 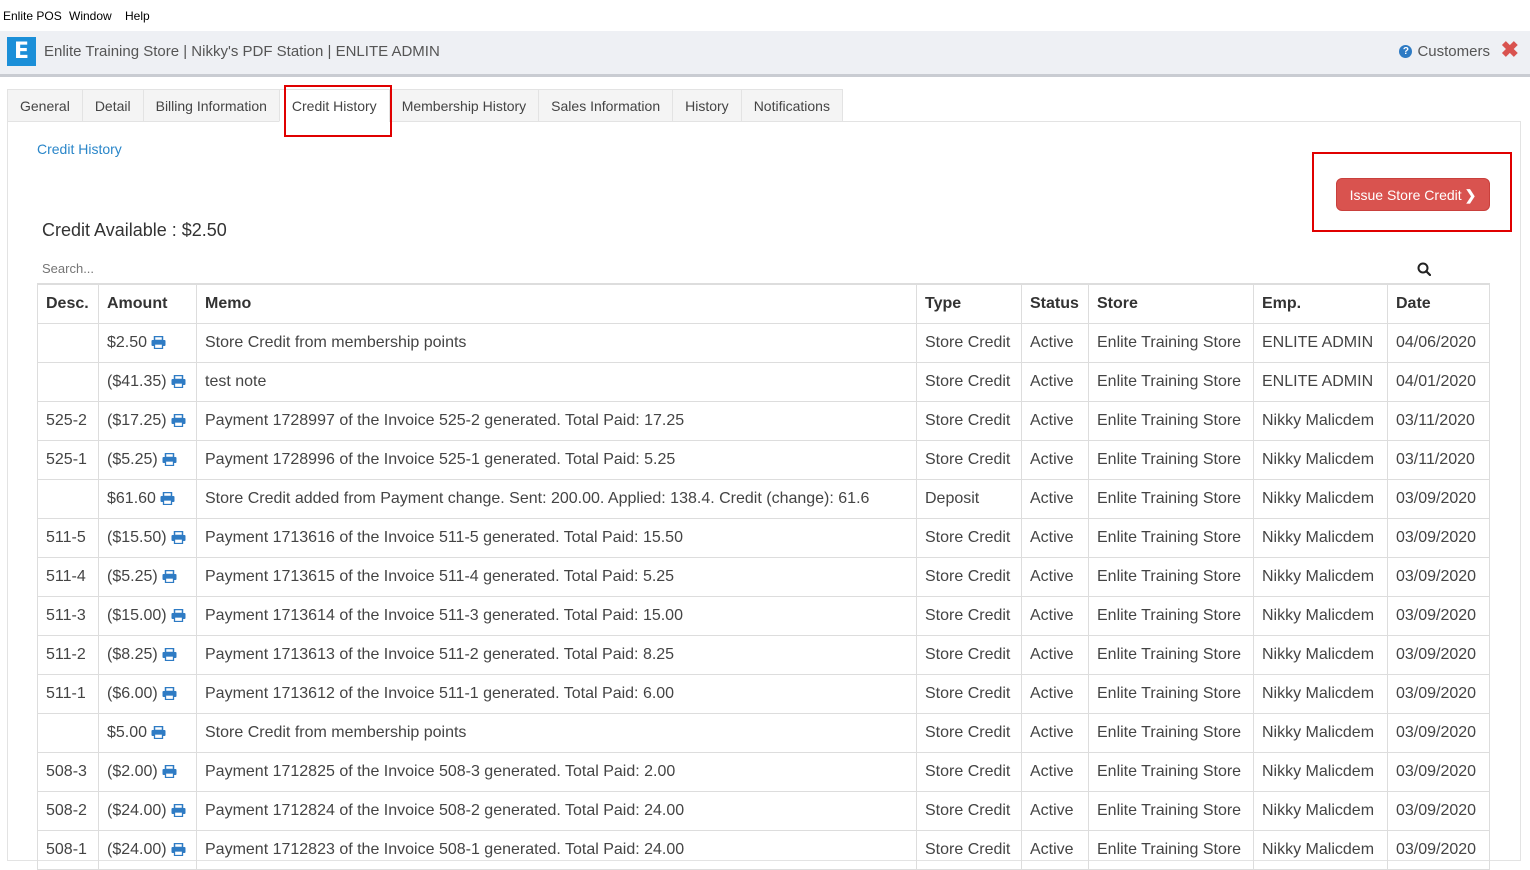 I want to click on cell-desc: 511-1, so click(x=68, y=694).